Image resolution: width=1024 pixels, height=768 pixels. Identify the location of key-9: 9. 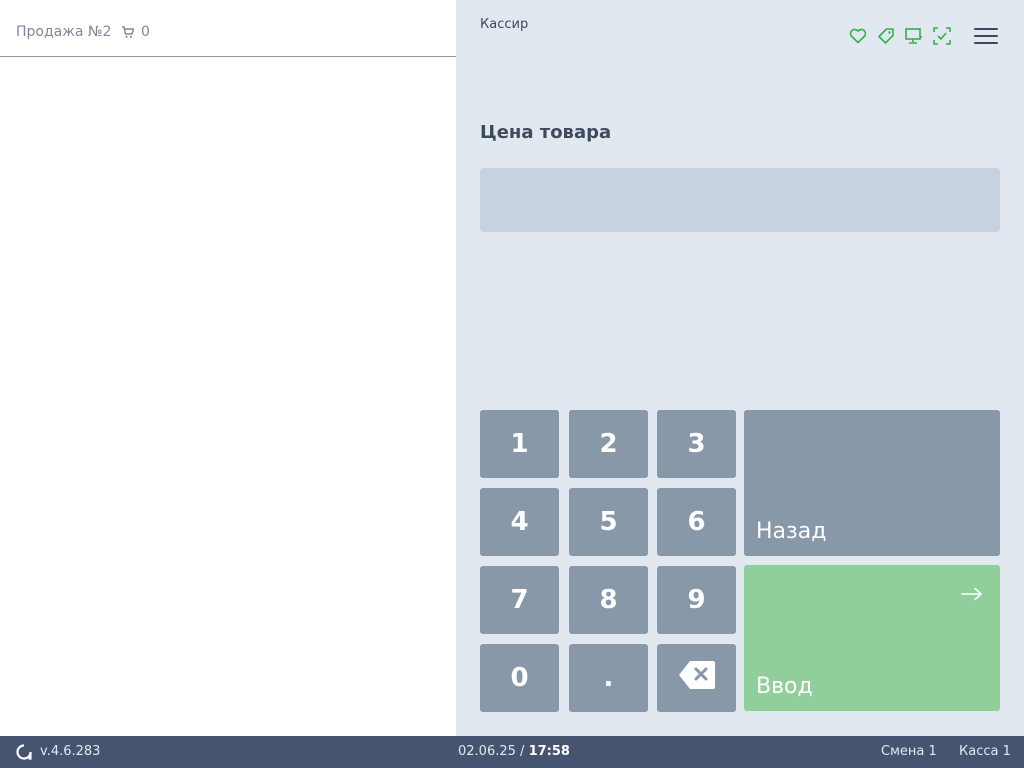
(696, 600).